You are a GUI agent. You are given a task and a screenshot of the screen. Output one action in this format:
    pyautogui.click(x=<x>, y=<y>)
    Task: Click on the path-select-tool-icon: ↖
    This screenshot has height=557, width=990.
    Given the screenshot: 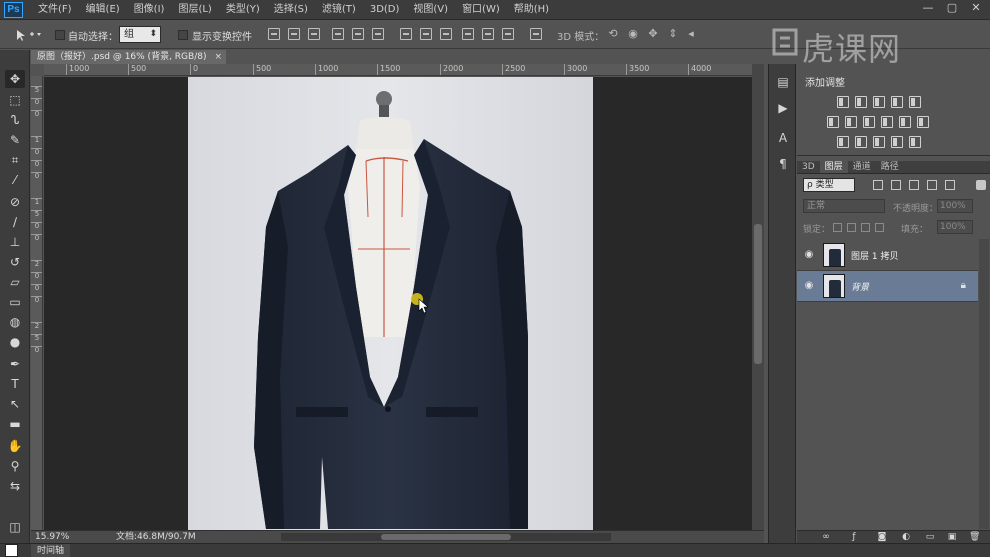 What is the action you would take?
    pyautogui.click(x=15, y=404)
    